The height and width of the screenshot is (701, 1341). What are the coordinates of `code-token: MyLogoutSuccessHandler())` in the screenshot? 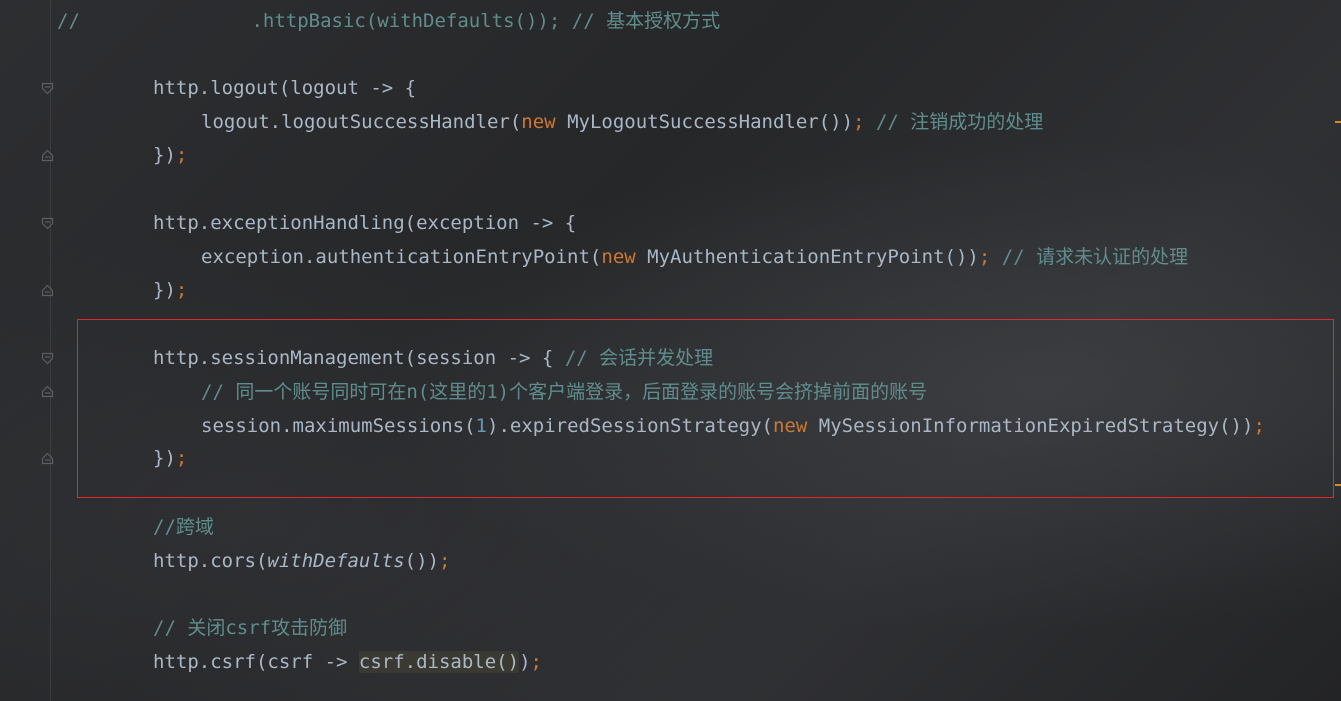 It's located at (704, 122).